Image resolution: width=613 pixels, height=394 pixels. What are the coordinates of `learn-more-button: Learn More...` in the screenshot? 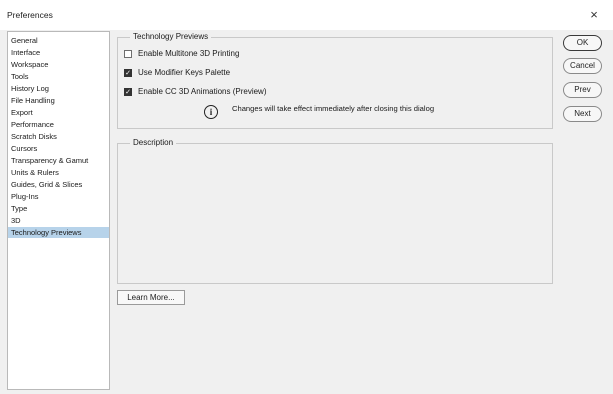 It's located at (151, 297).